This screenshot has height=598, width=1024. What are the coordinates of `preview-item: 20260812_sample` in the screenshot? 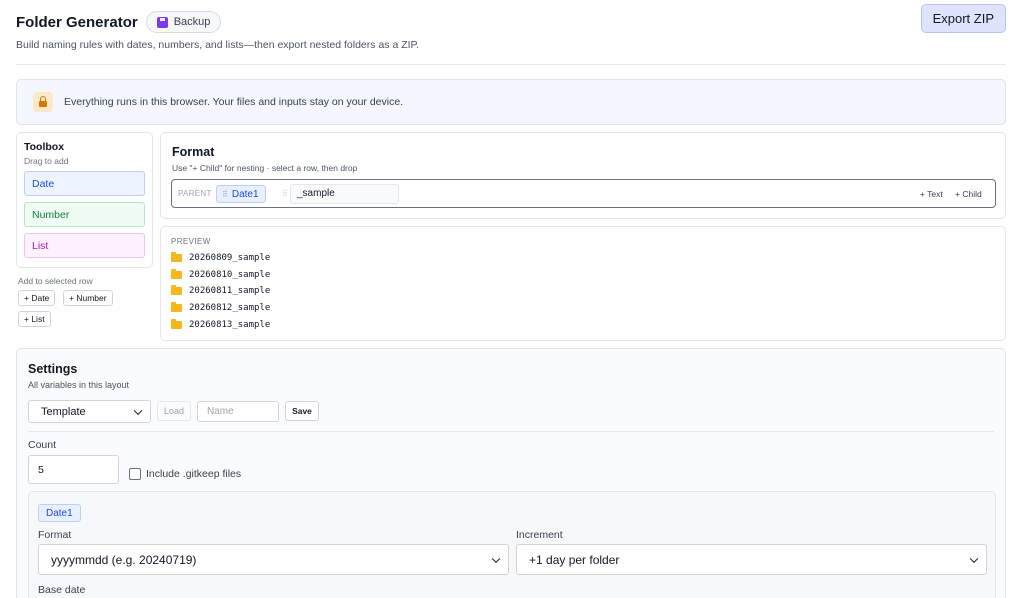 It's located at (221, 307).